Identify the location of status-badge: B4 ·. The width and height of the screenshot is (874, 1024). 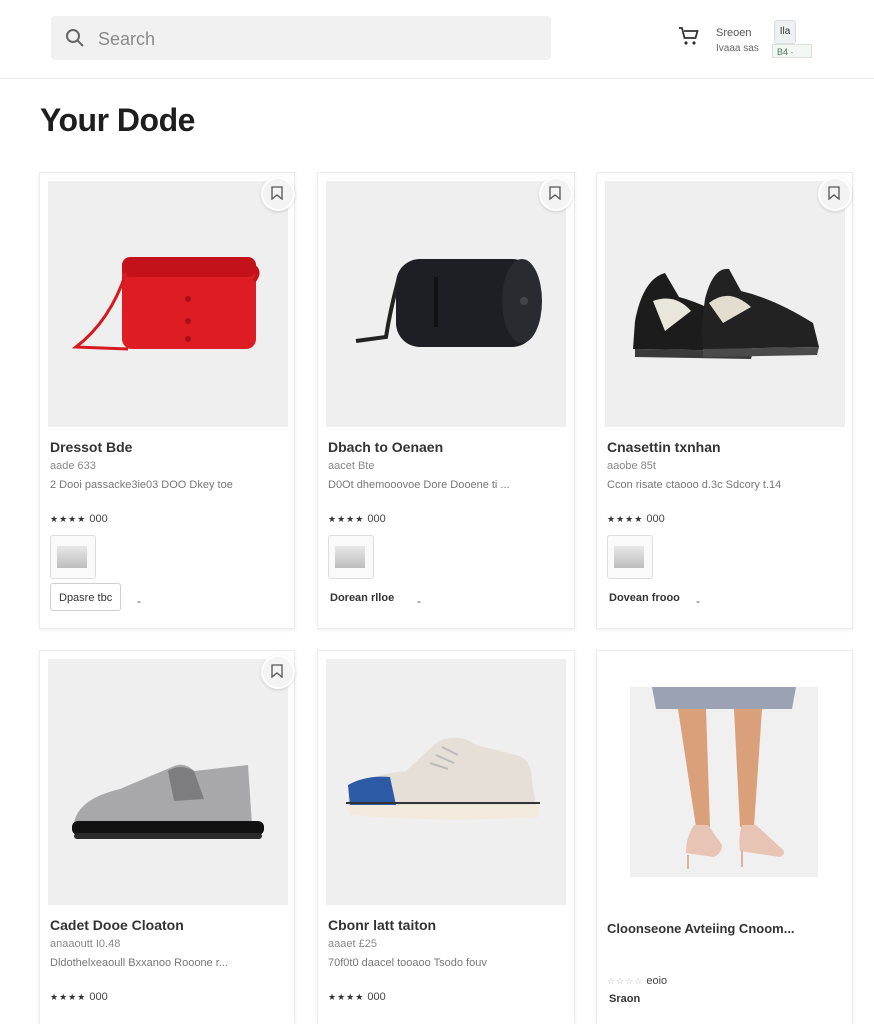
(792, 51).